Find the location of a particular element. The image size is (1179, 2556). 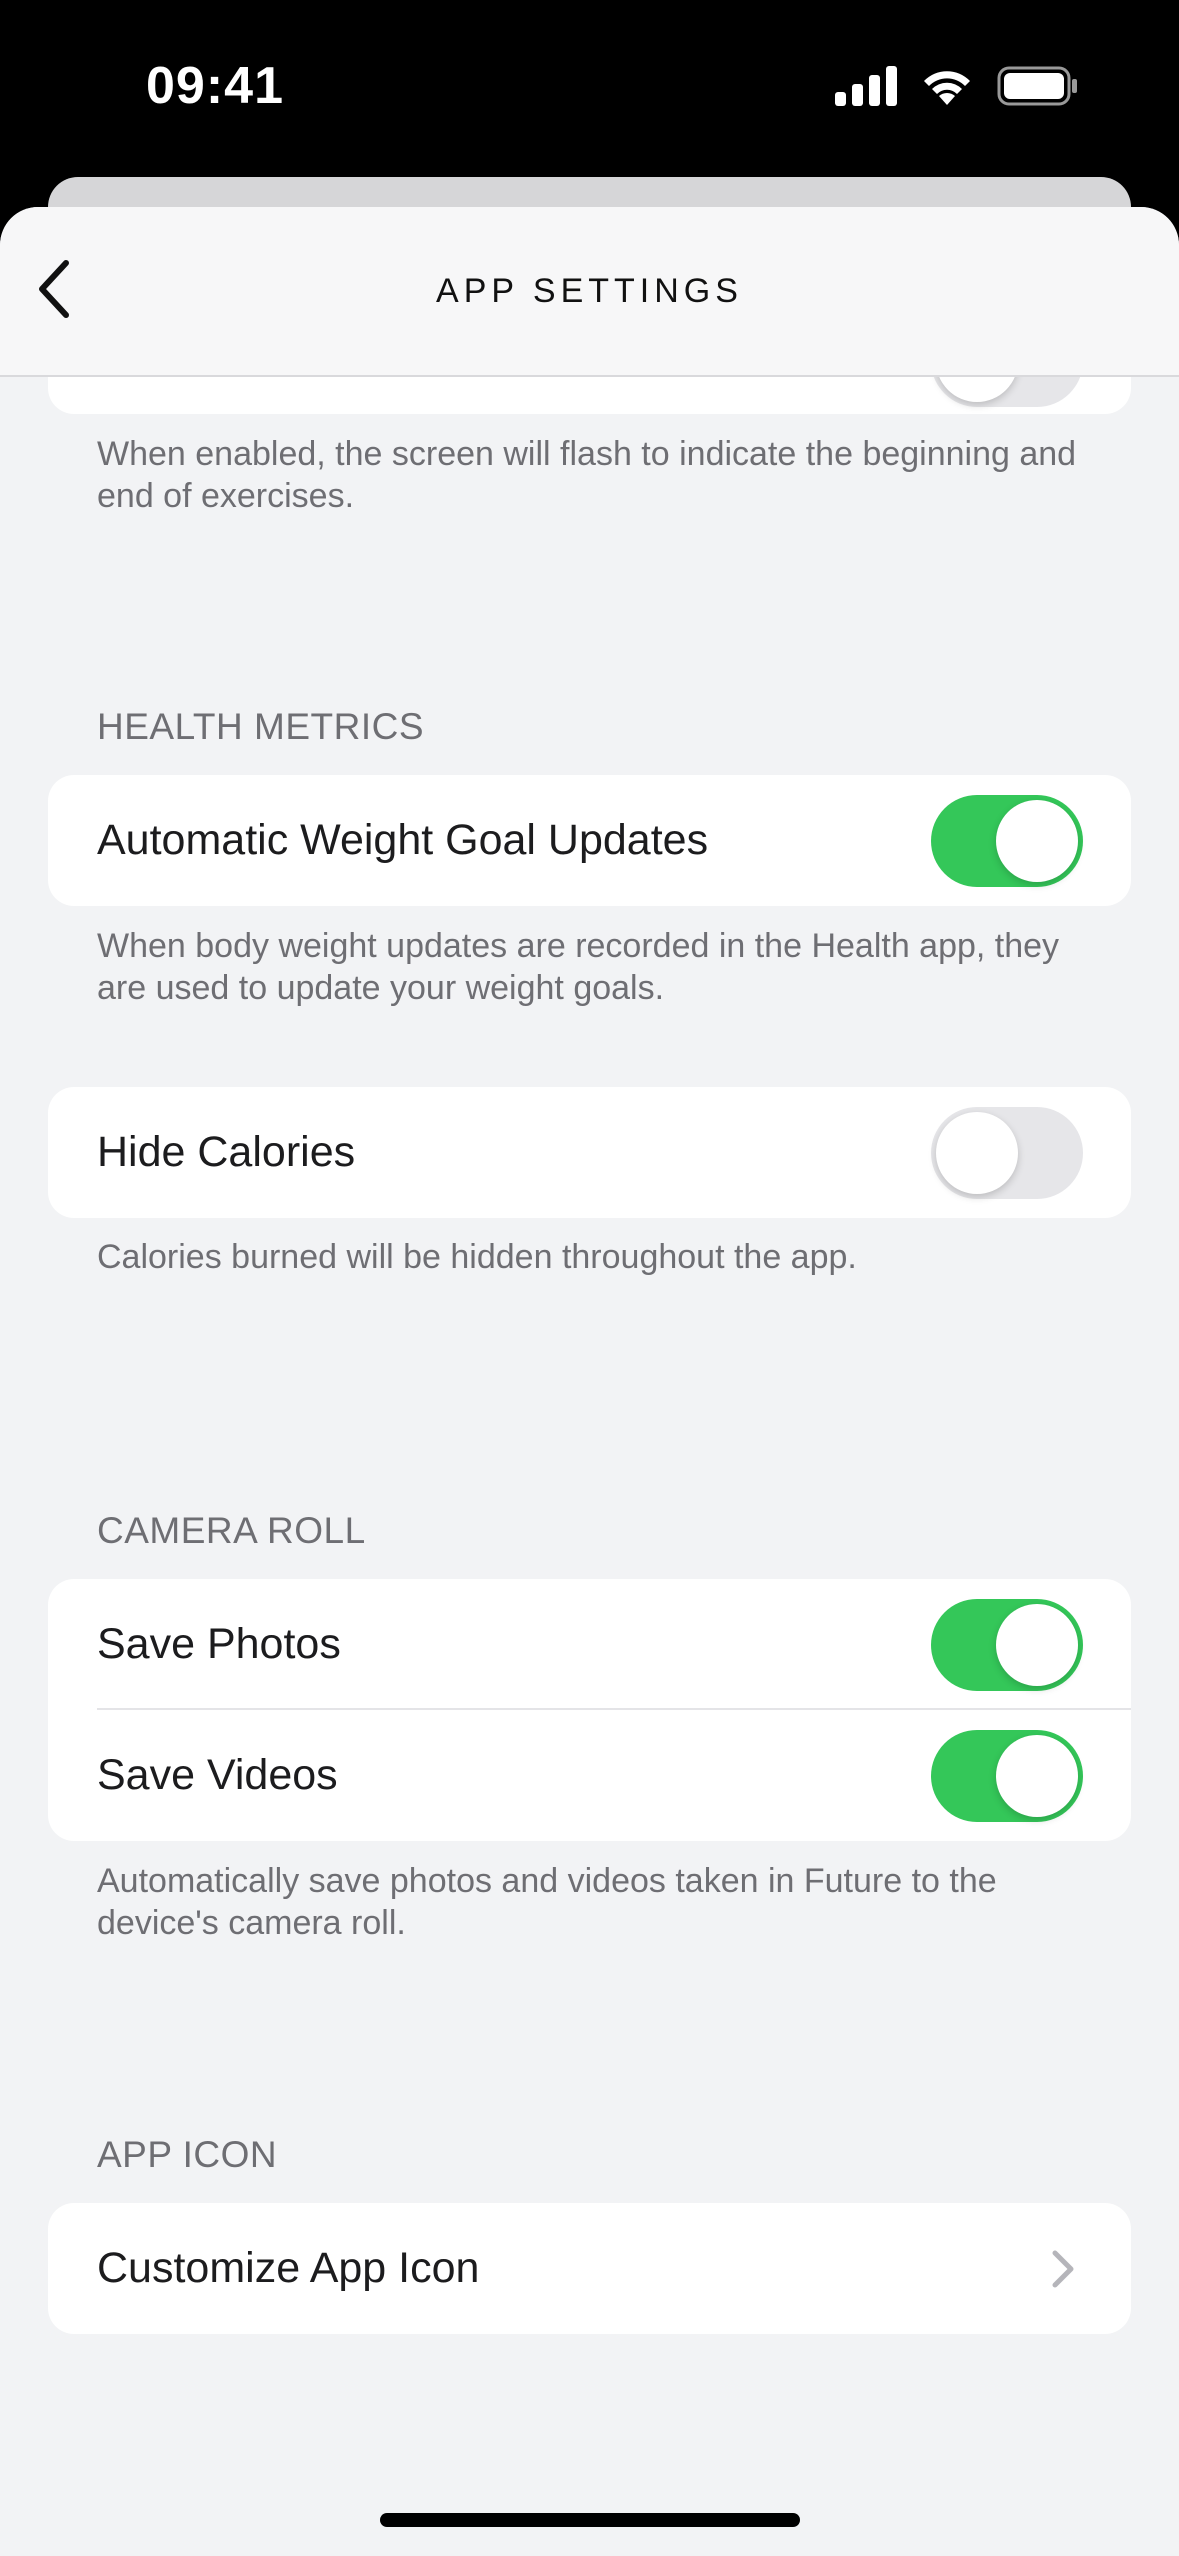

cellular-signal-icon is located at coordinates (866, 88).